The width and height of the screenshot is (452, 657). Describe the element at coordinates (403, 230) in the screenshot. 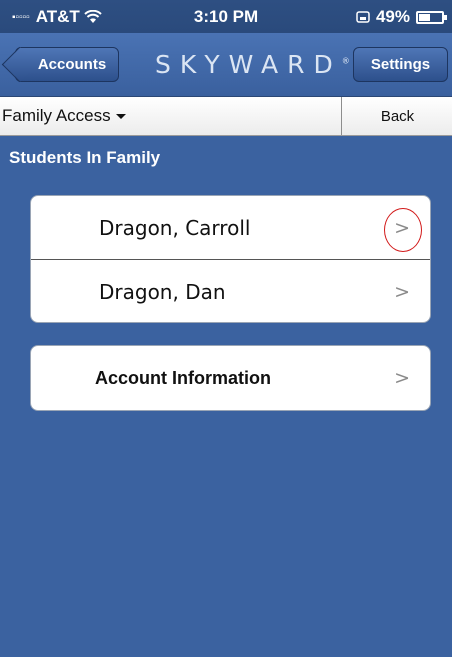

I see `highlight-circle-annotation` at that location.